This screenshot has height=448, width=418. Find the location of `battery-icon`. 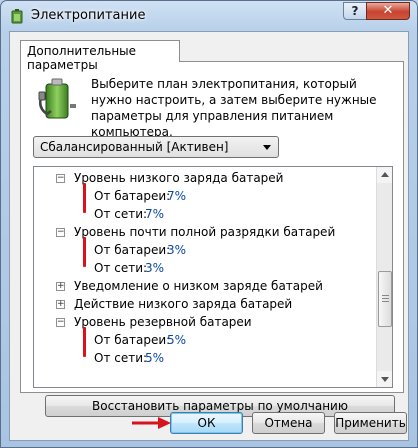

battery-icon is located at coordinates (17, 16).